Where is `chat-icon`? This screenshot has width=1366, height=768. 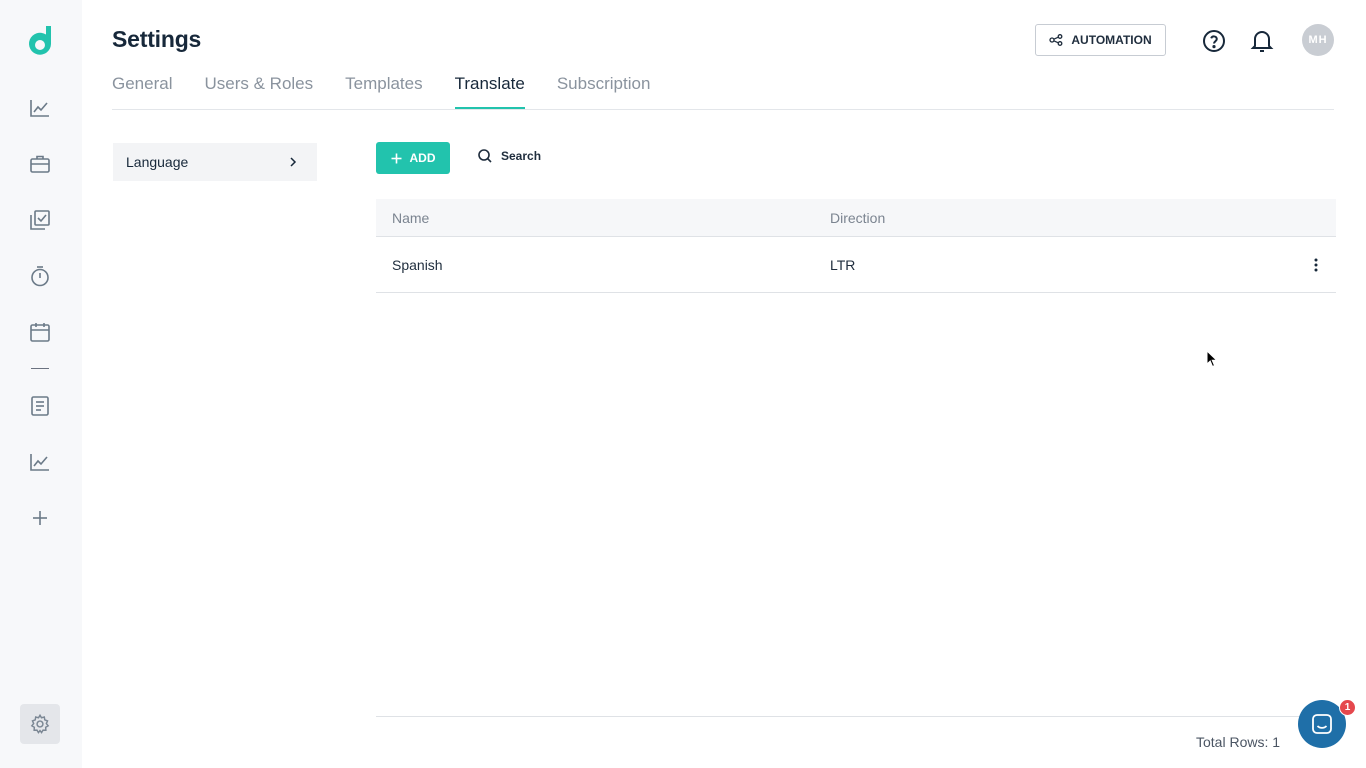
chat-icon is located at coordinates (1322, 724).